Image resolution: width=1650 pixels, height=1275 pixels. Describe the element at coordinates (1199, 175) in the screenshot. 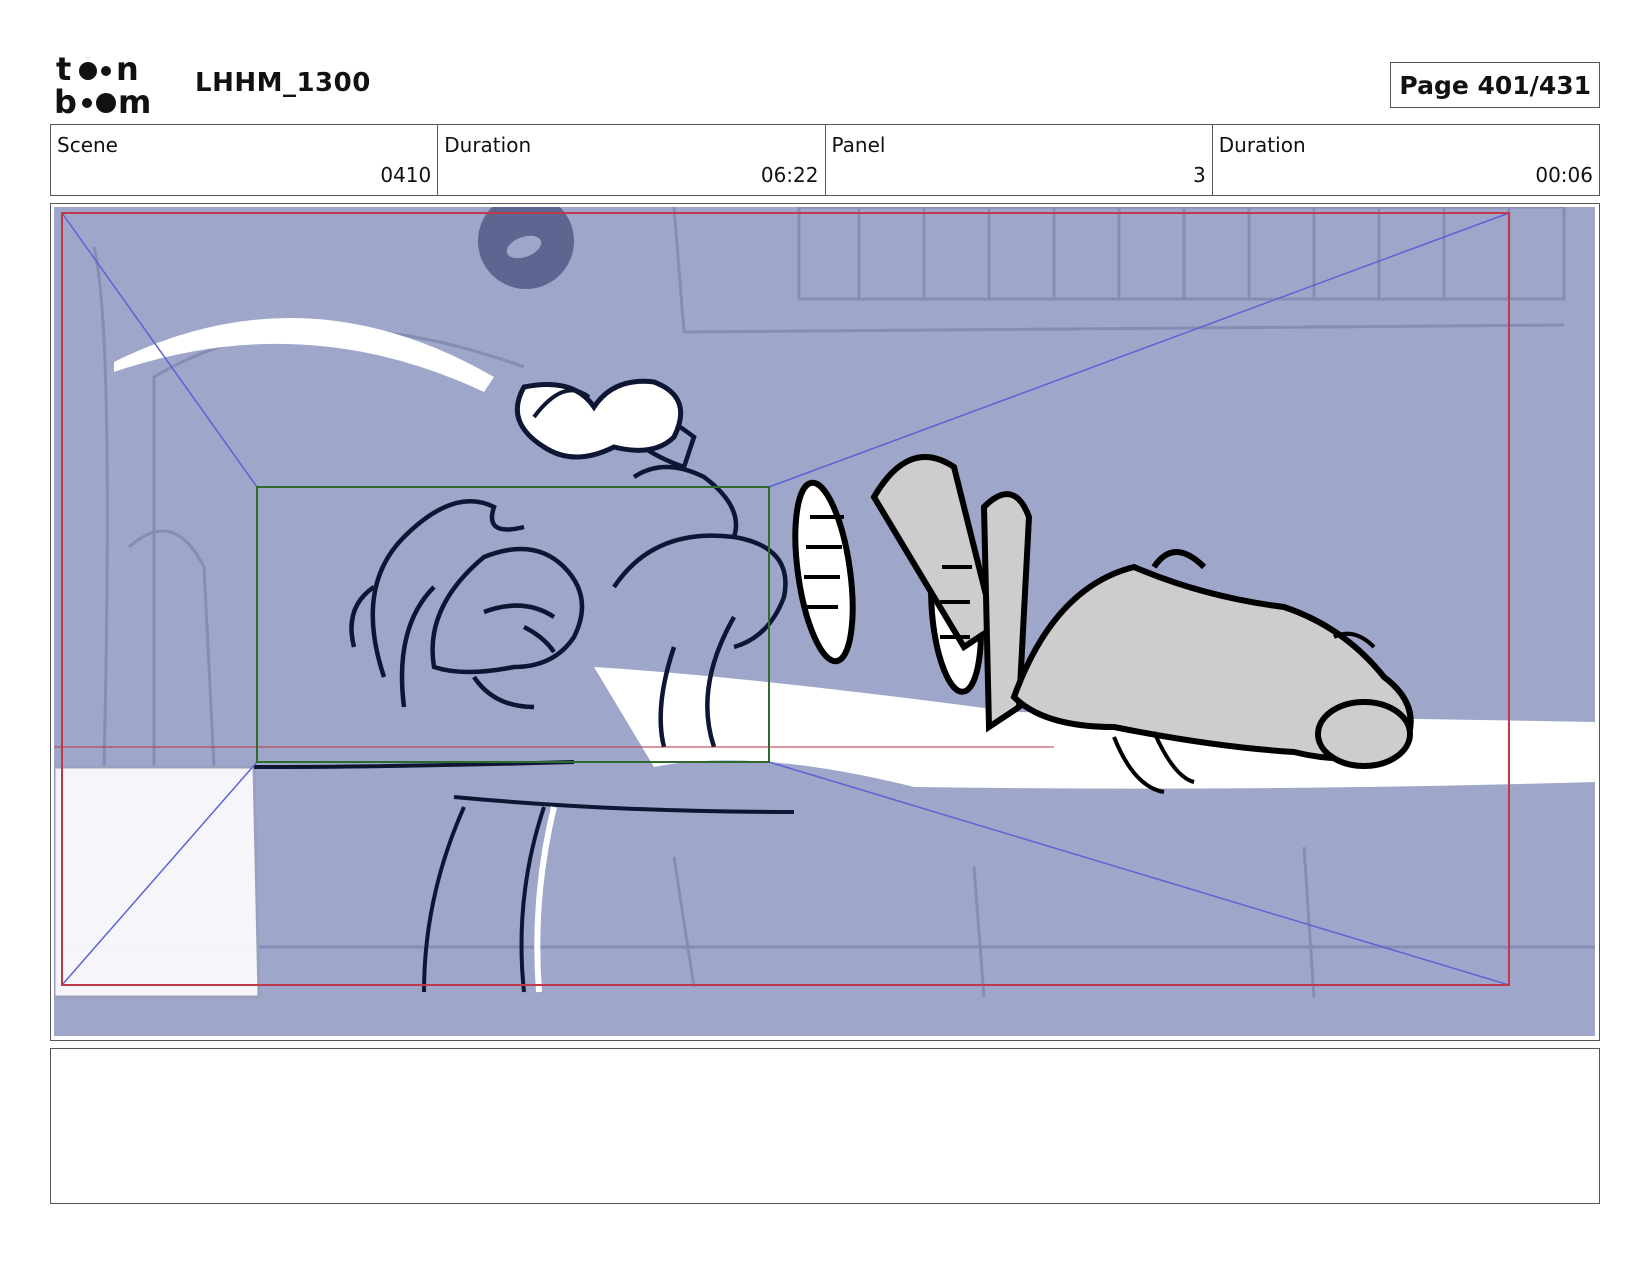

I see `panel-value: 3` at that location.